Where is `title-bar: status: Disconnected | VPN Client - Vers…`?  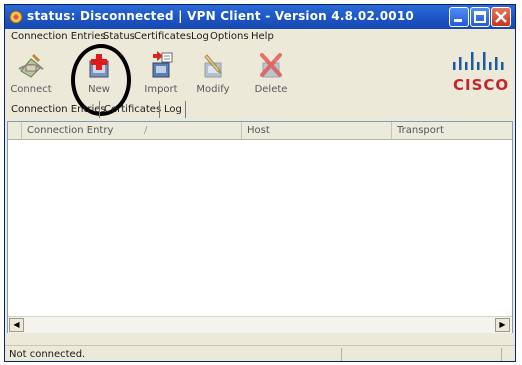 title-bar: status: Disconnected | VPN Client - Vers… is located at coordinates (260, 17).